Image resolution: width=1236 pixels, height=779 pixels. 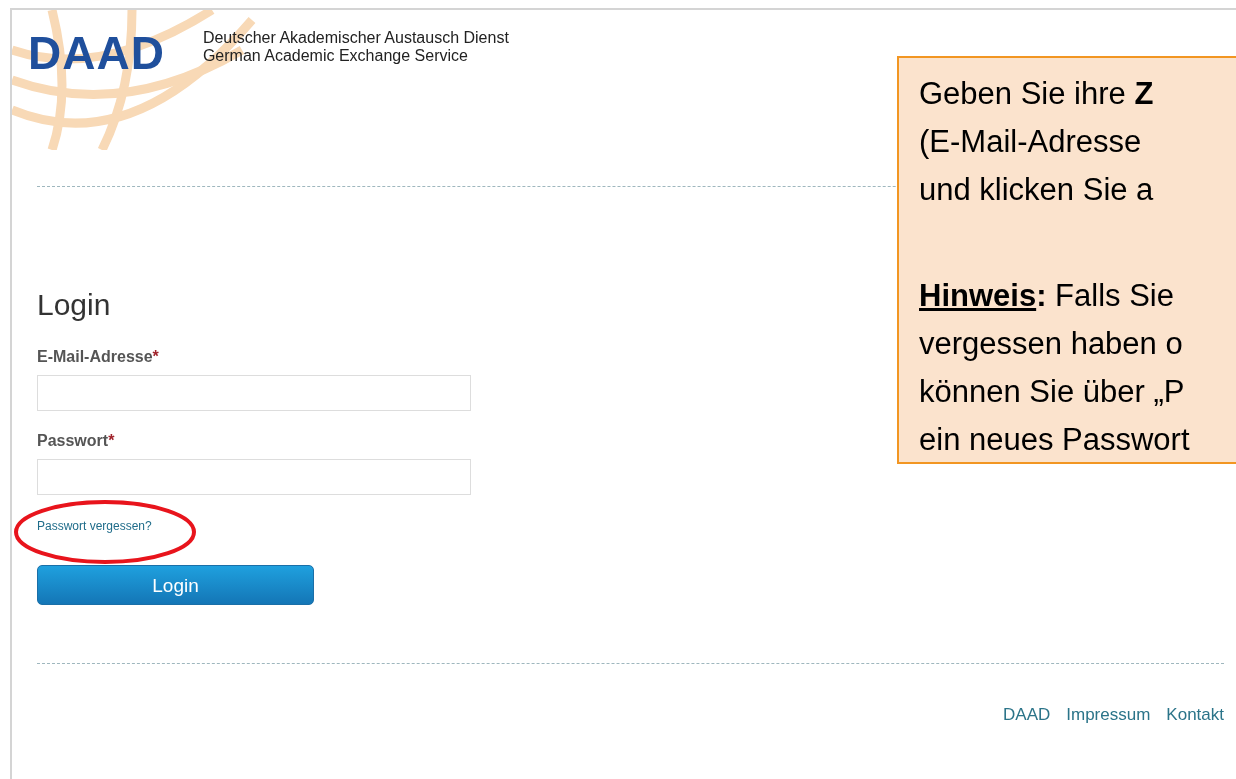 What do you see at coordinates (1108, 715) in the screenshot?
I see `footer-link: Impressum` at bounding box center [1108, 715].